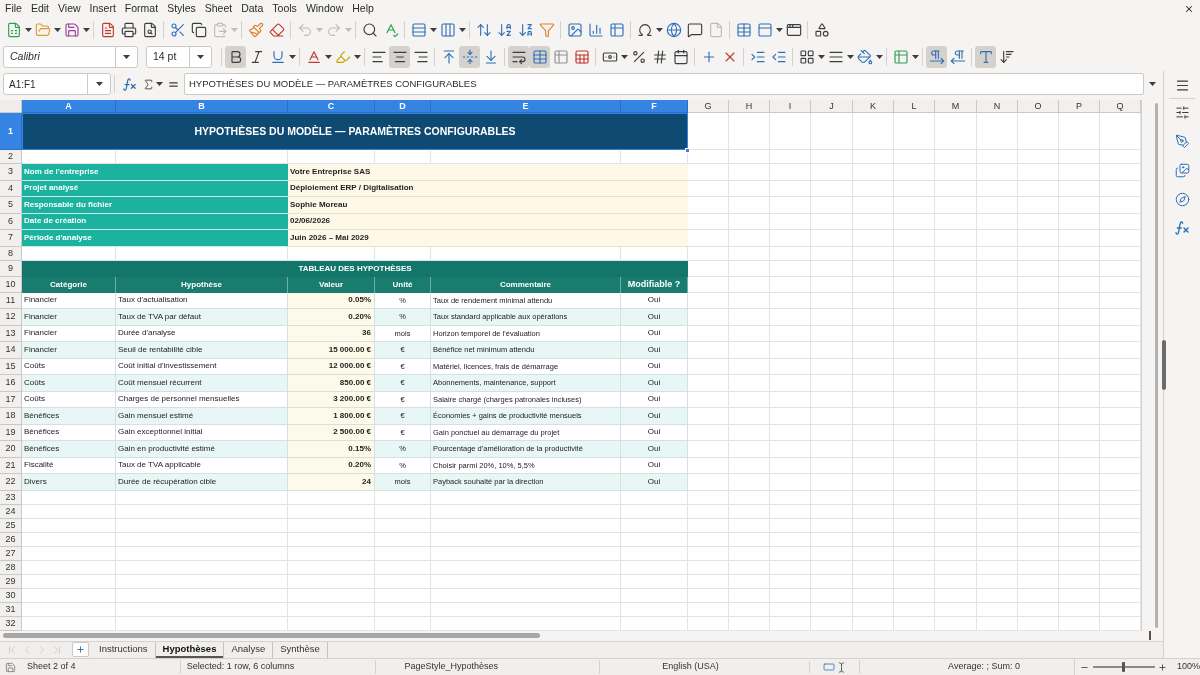 The height and width of the screenshot is (675, 1200). What do you see at coordinates (202, 106) in the screenshot?
I see `column-header: B` at bounding box center [202, 106].